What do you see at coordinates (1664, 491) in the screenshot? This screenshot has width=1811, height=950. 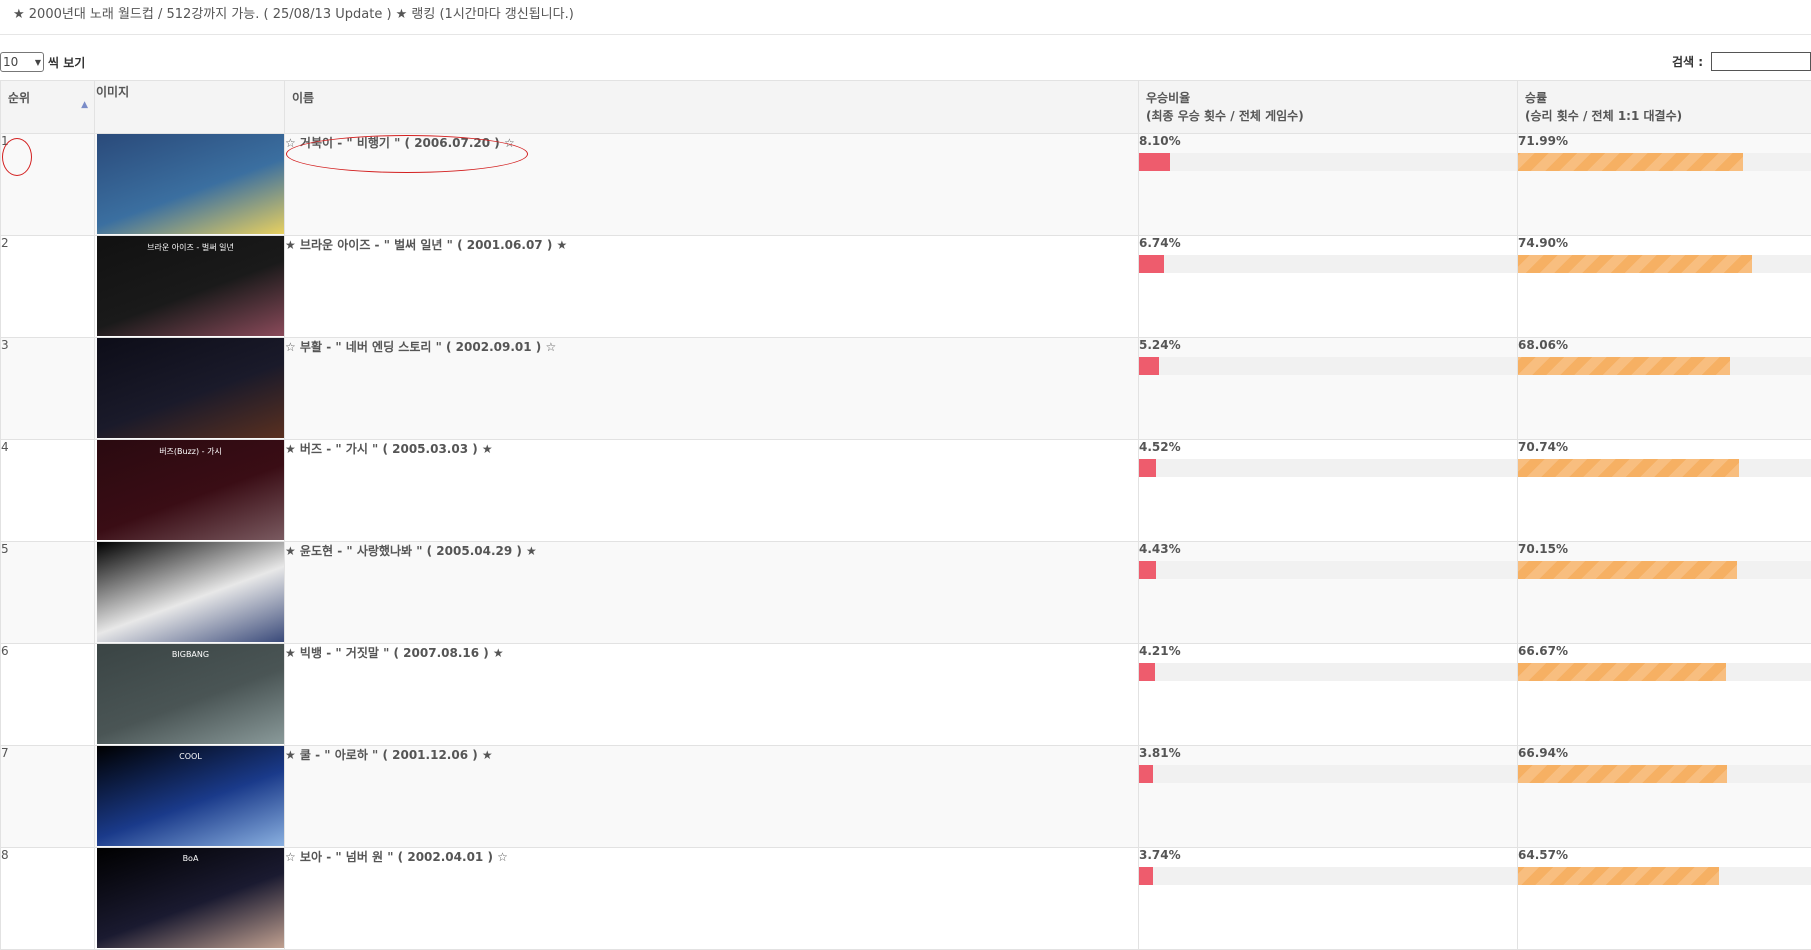 I see `win-rate-cell: 70.74%` at bounding box center [1664, 491].